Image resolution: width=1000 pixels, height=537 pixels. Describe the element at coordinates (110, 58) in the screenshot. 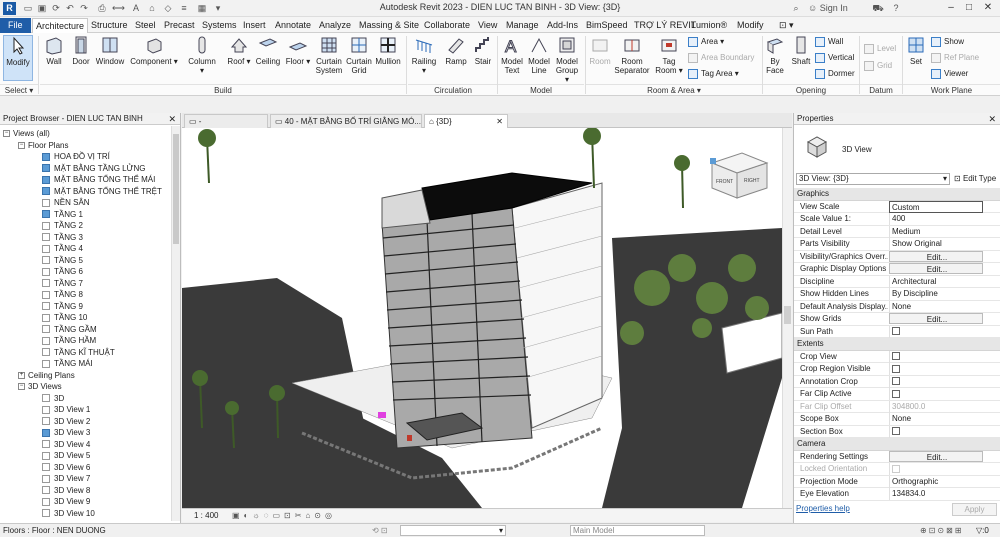

I see `window-button: Window` at that location.